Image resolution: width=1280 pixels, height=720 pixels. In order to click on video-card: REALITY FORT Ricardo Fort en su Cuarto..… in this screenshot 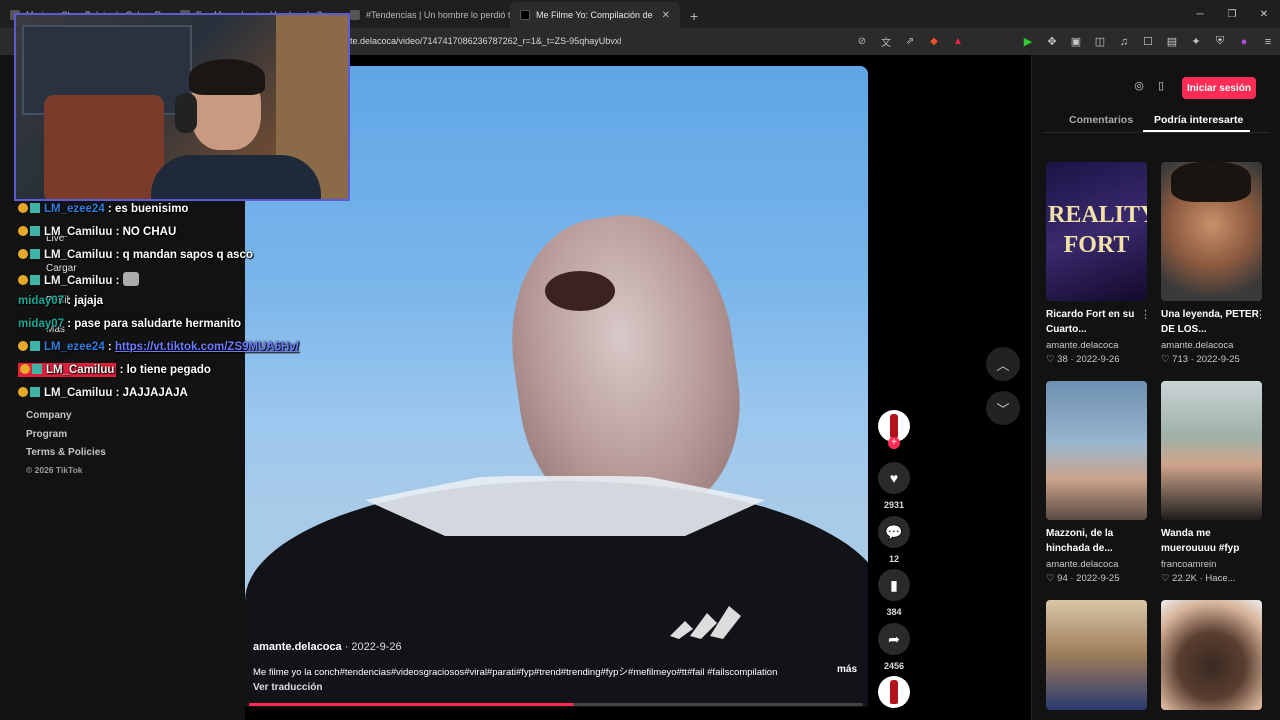, I will do `click(1098, 263)`.